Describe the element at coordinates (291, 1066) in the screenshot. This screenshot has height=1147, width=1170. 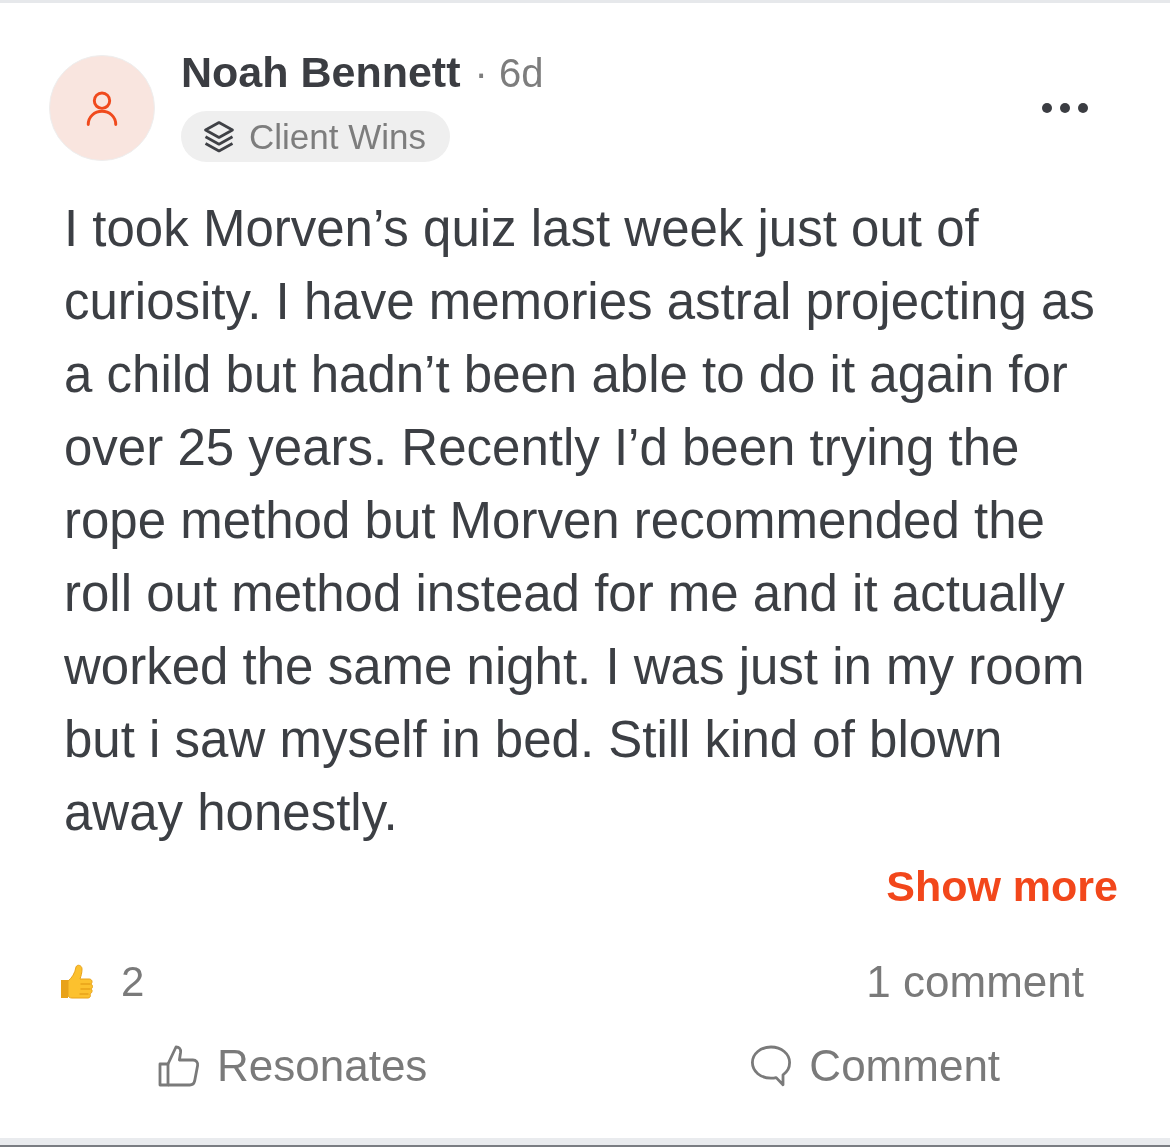
I see `resonates-button: Resonates` at that location.